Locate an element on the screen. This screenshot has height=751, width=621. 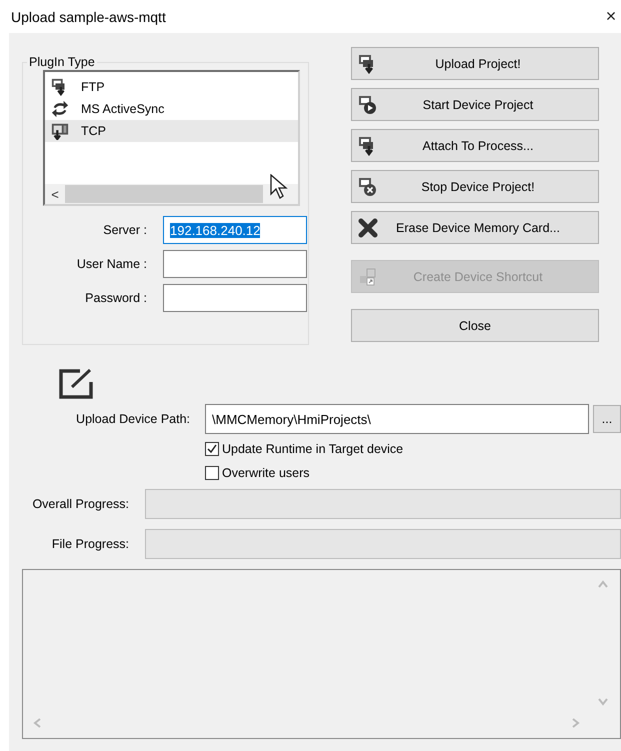
button: Upload Project! is located at coordinates (475, 63).